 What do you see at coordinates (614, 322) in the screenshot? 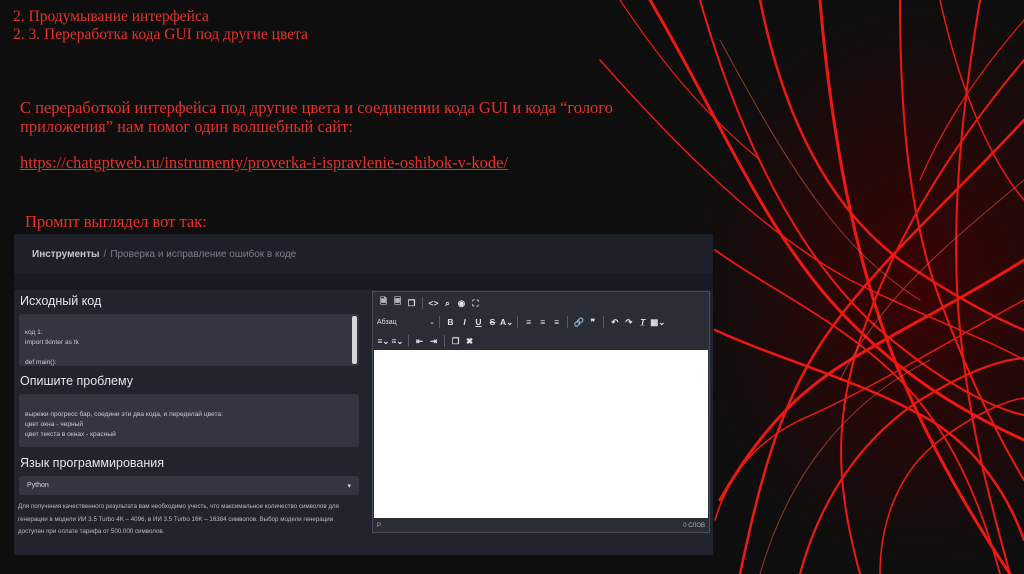
I see `undo-icon: ↶` at bounding box center [614, 322].